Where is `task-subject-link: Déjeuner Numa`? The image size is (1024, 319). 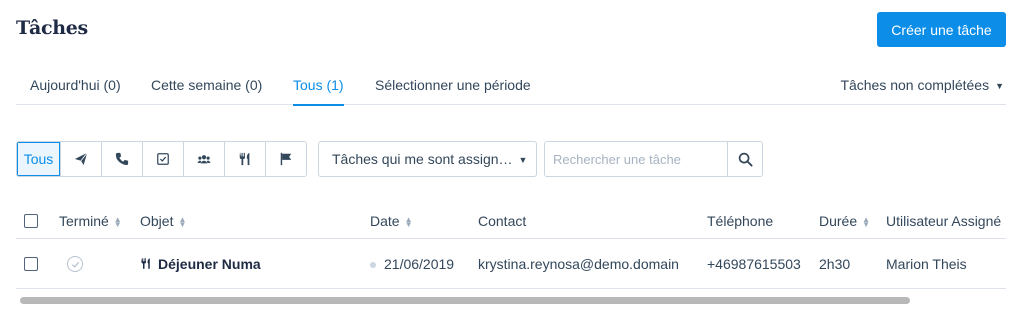
task-subject-link: Déjeuner Numa is located at coordinates (200, 264).